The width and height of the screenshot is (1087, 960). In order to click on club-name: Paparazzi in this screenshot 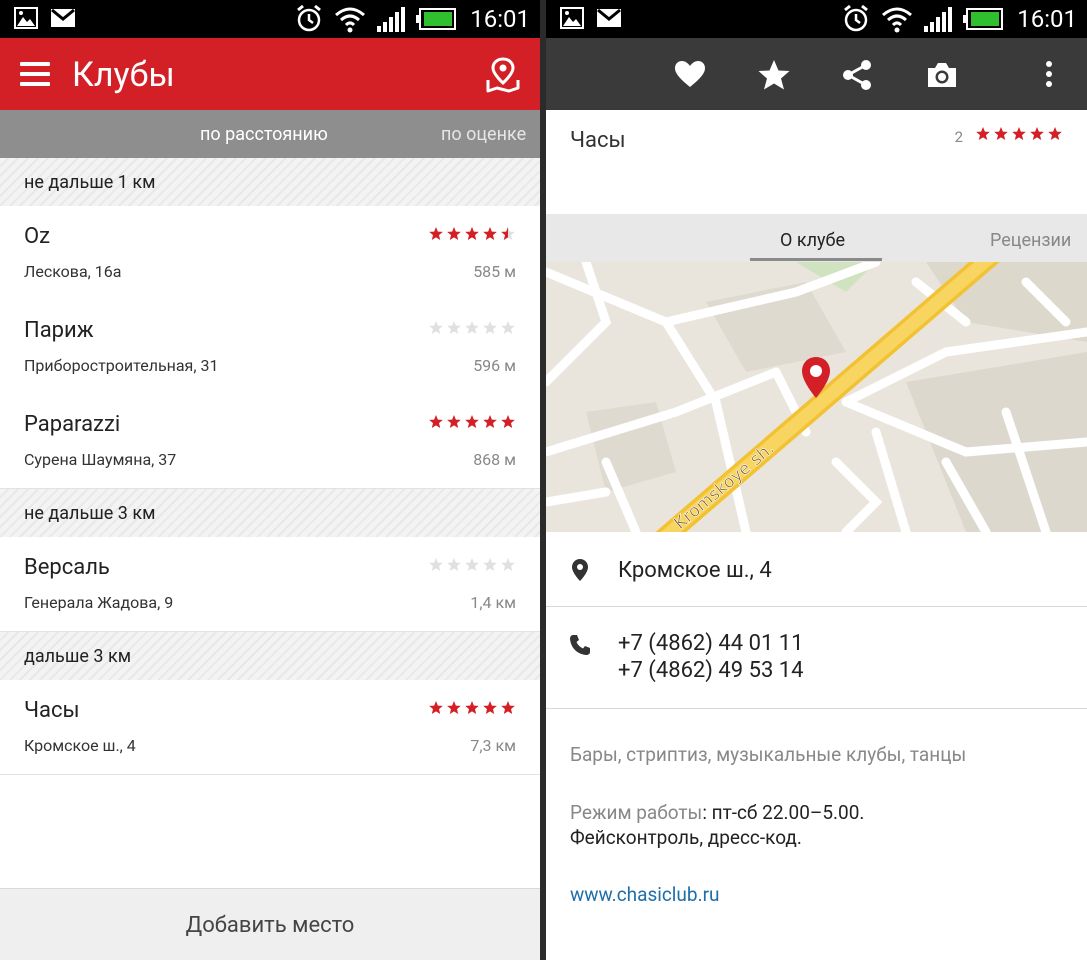, I will do `click(72, 424)`.